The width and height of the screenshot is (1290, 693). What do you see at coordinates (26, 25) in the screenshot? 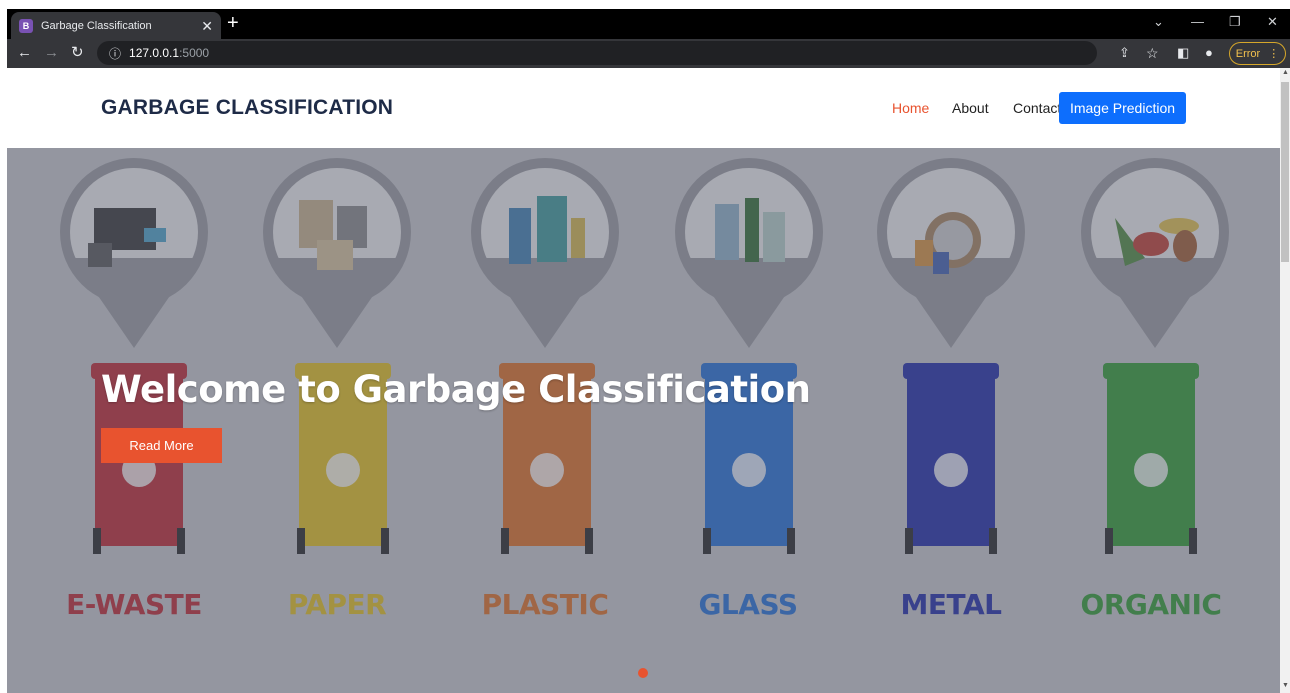
I see `bootstrap-favicon-icon: B` at bounding box center [26, 25].